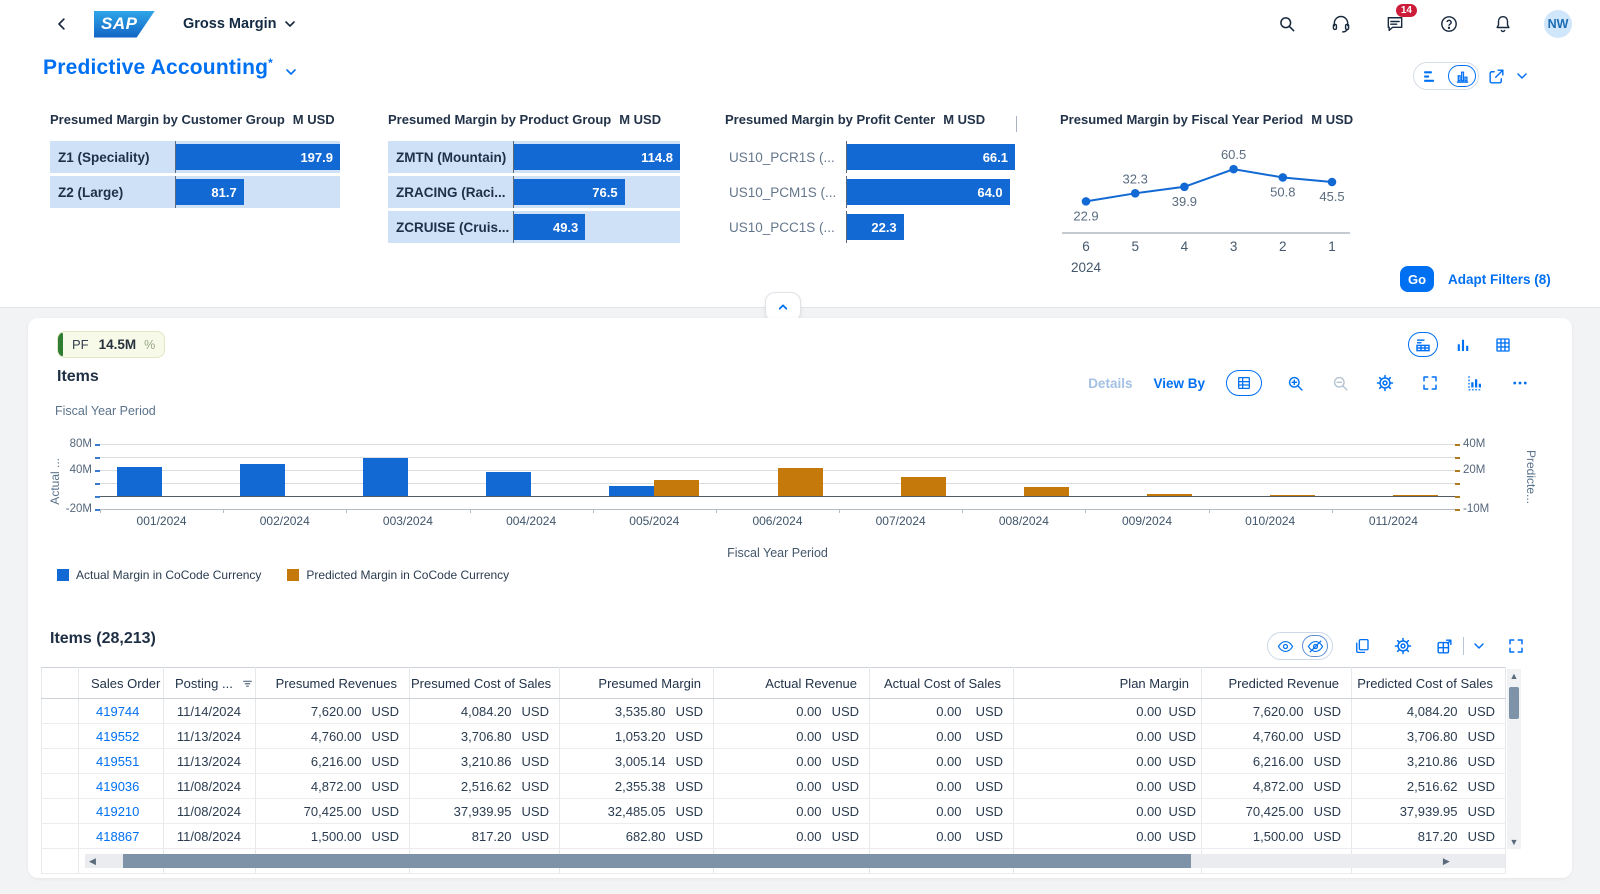 The image size is (1600, 894). I want to click on filter-bar-row: Z1 (Speciality) 197.9, so click(195, 157).